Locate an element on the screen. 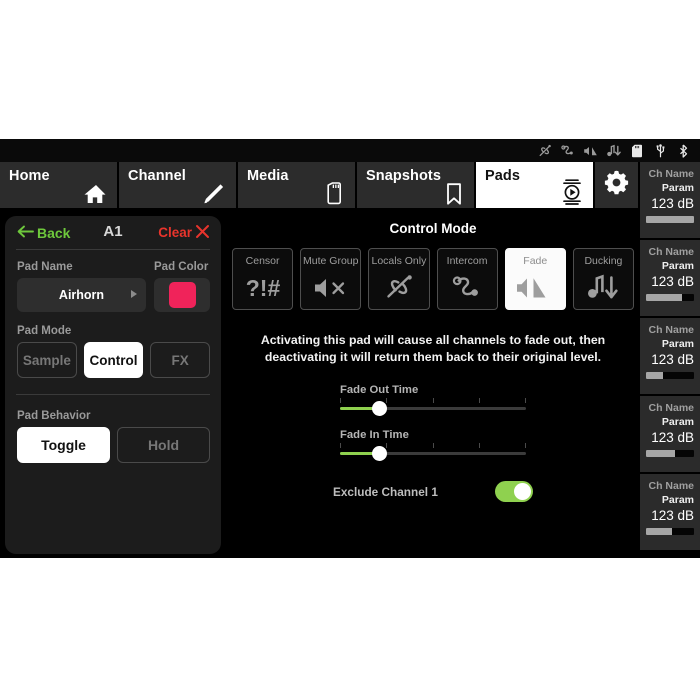 The image size is (700, 700). tile-intercom: Intercom is located at coordinates (467, 279).